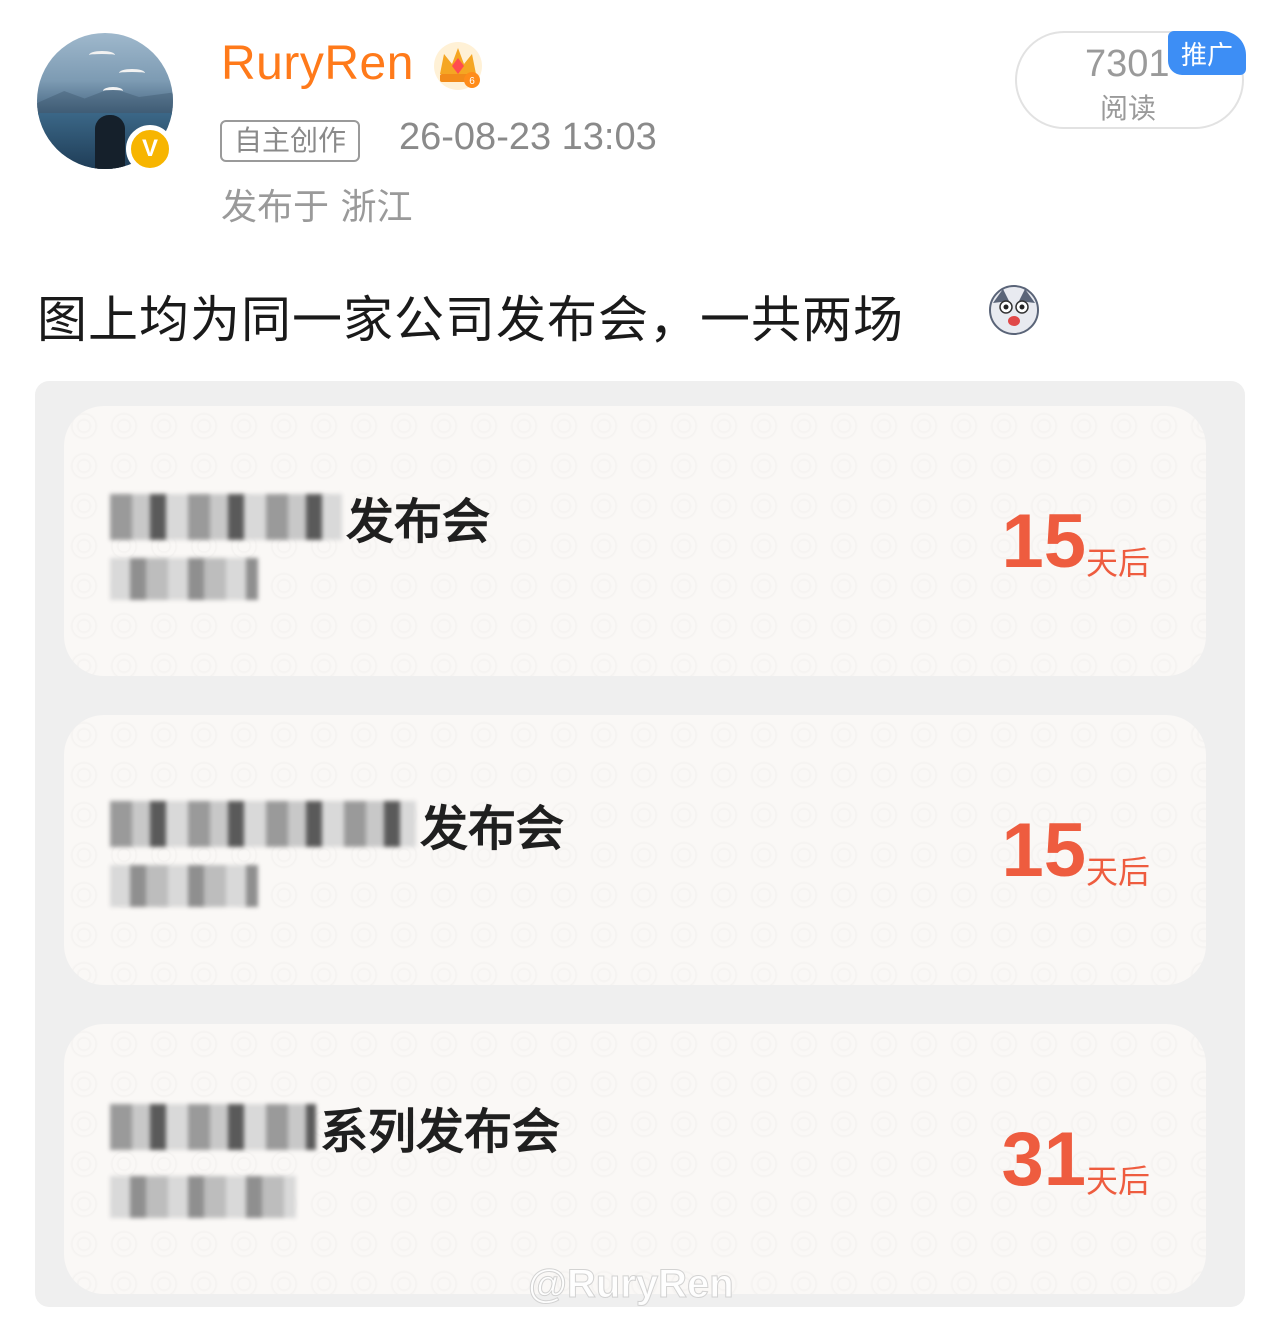  Describe the element at coordinates (317, 207) in the screenshot. I see `post-location: 发布于 浙江` at that location.